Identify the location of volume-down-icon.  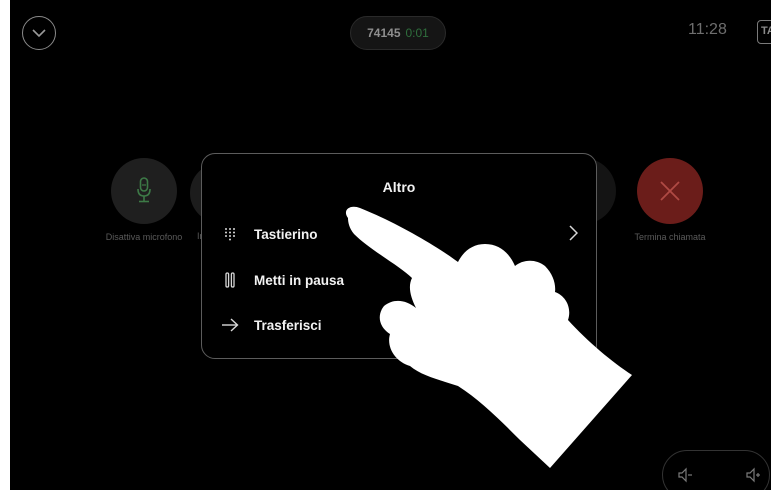
(685, 475).